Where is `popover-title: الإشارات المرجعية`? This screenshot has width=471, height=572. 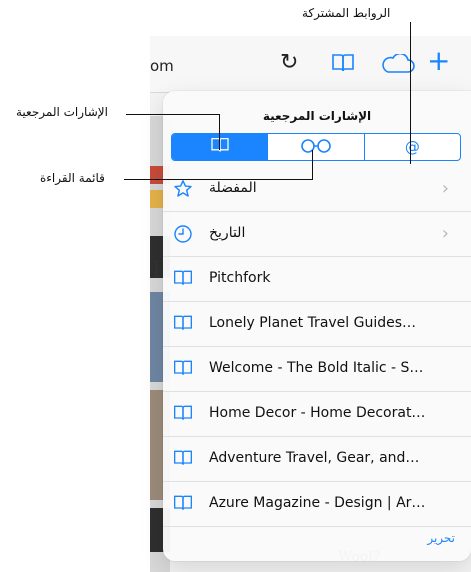 popover-title: الإشارات المرجعية is located at coordinates (317, 116).